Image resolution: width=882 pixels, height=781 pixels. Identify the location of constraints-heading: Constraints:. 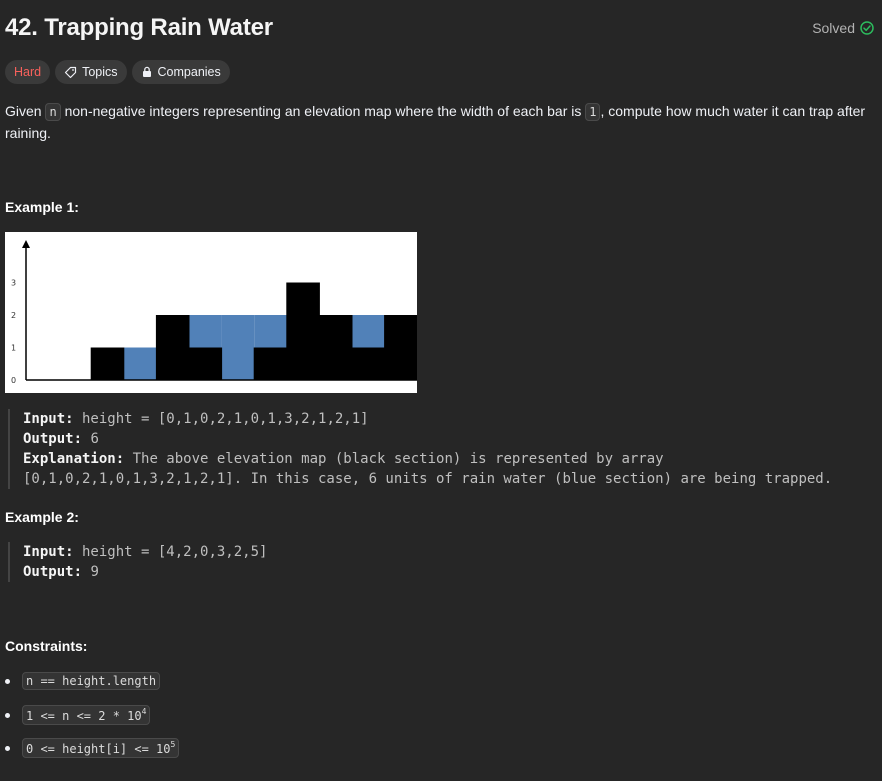
(46, 646).